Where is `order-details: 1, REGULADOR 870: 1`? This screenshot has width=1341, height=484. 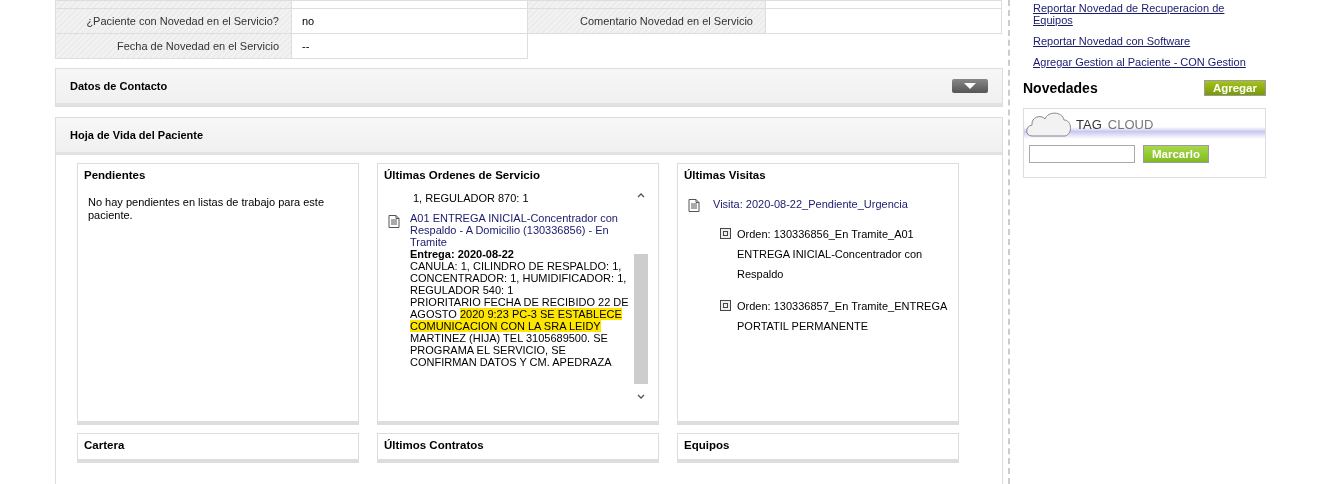
order-details: 1, REGULADOR 870: 1 is located at coordinates (471, 198).